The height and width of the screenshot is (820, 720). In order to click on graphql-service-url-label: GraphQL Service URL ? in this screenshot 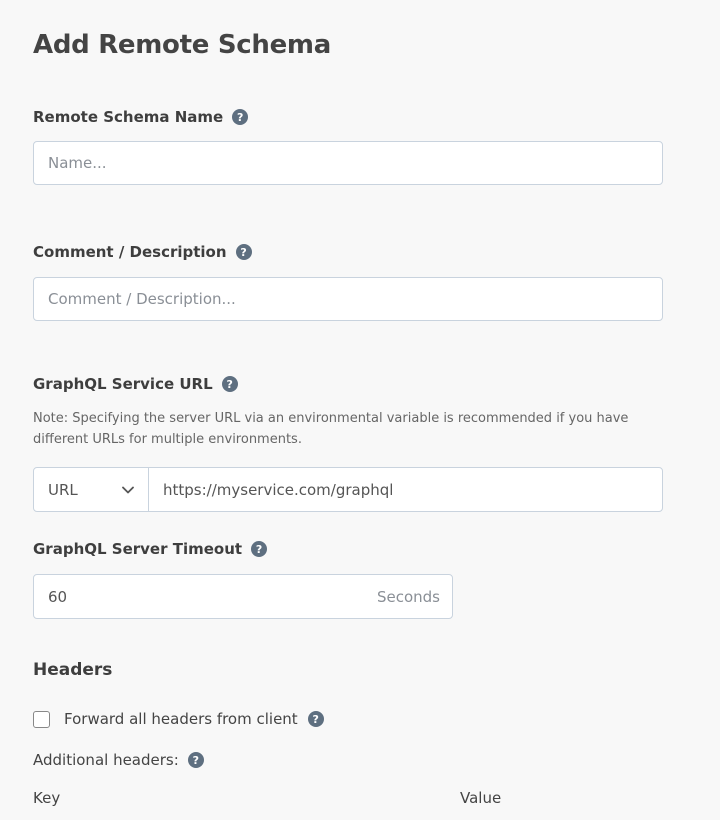, I will do `click(135, 384)`.